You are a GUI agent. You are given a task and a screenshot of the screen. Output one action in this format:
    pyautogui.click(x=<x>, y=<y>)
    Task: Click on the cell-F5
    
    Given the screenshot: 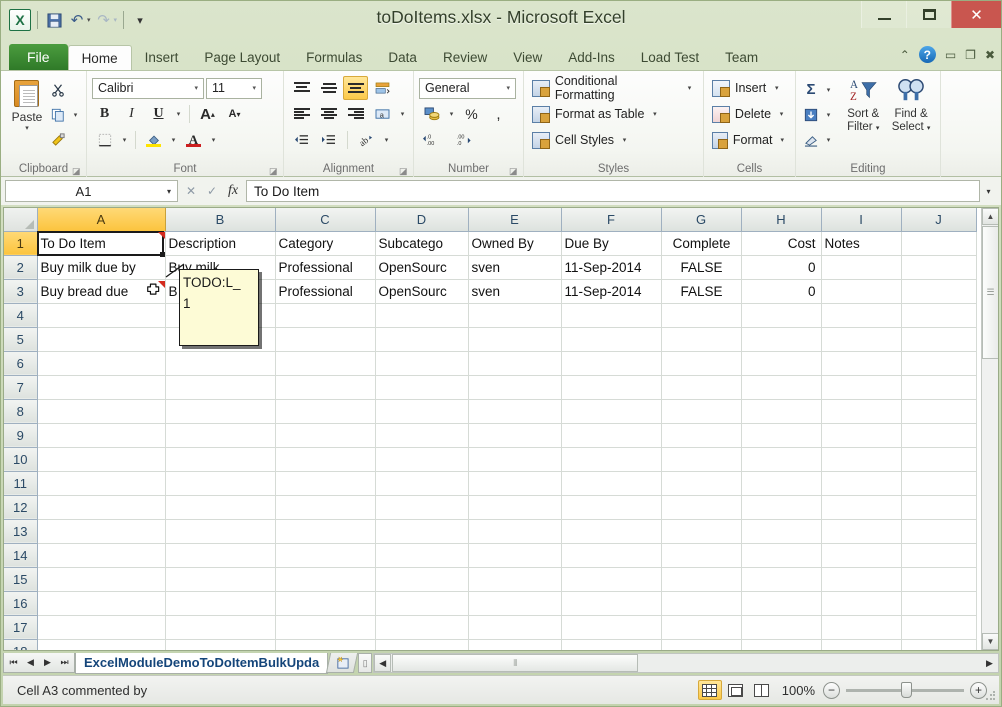 What is the action you would take?
    pyautogui.click(x=611, y=339)
    